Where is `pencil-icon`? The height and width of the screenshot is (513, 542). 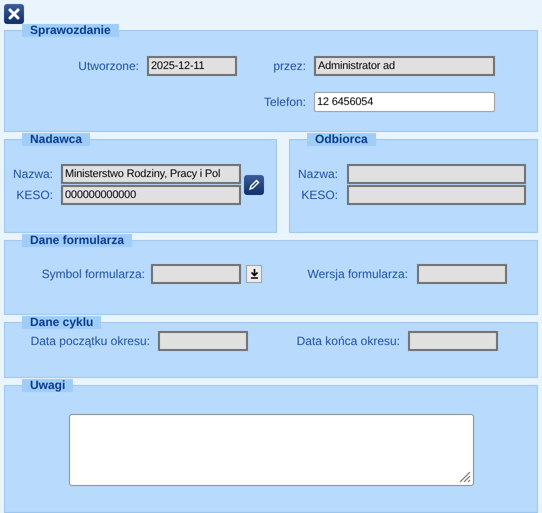 pencil-icon is located at coordinates (254, 184).